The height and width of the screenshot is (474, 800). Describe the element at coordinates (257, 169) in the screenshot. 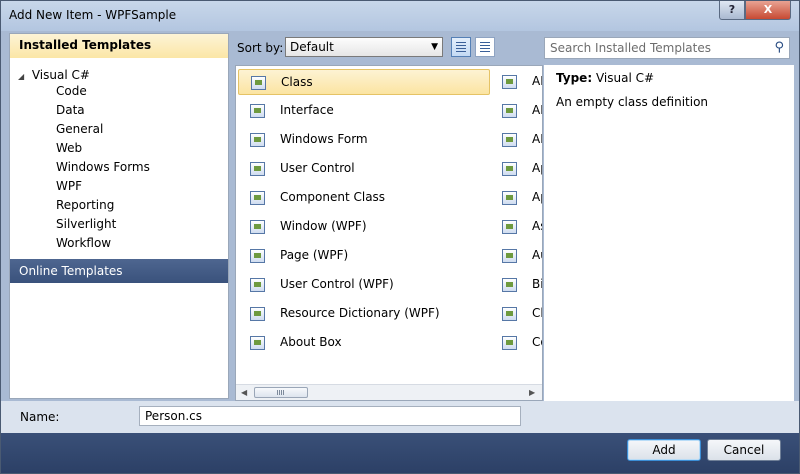

I see `user-control-icon` at that location.